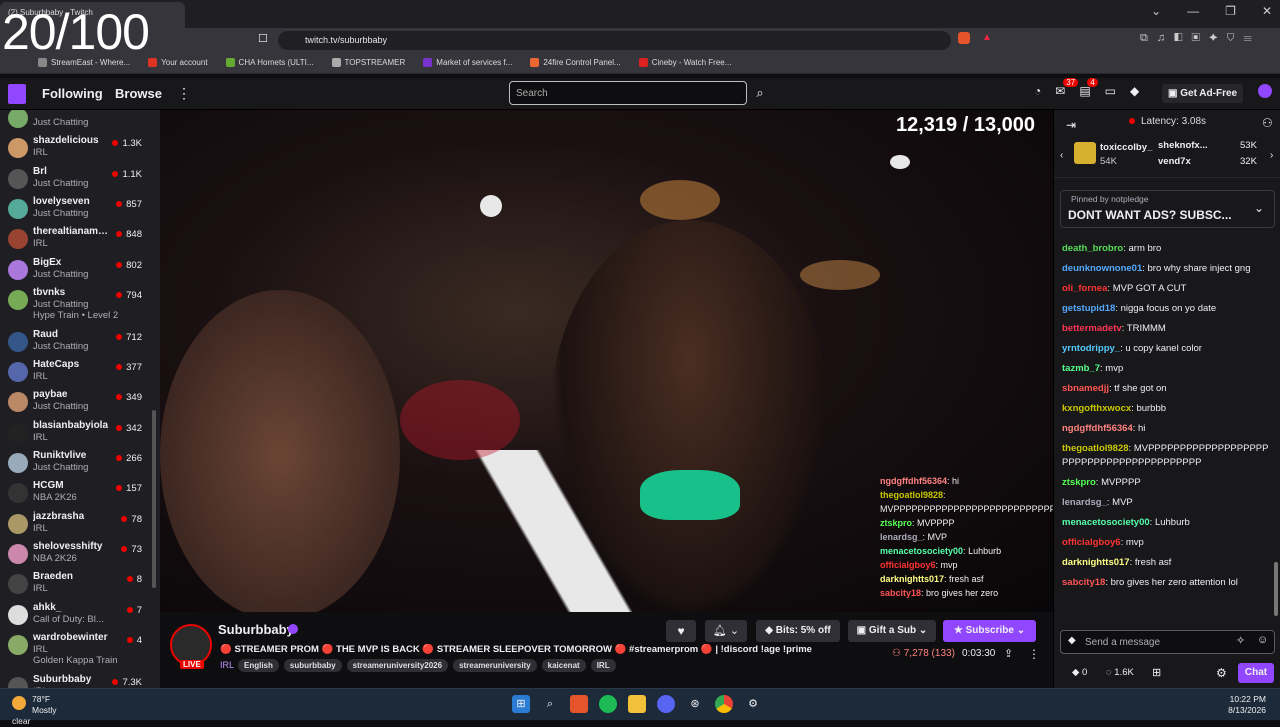 Image resolution: width=1280 pixels, height=727 pixels. What do you see at coordinates (1267, 123) in the screenshot?
I see `community-icon: ⚇` at bounding box center [1267, 123].